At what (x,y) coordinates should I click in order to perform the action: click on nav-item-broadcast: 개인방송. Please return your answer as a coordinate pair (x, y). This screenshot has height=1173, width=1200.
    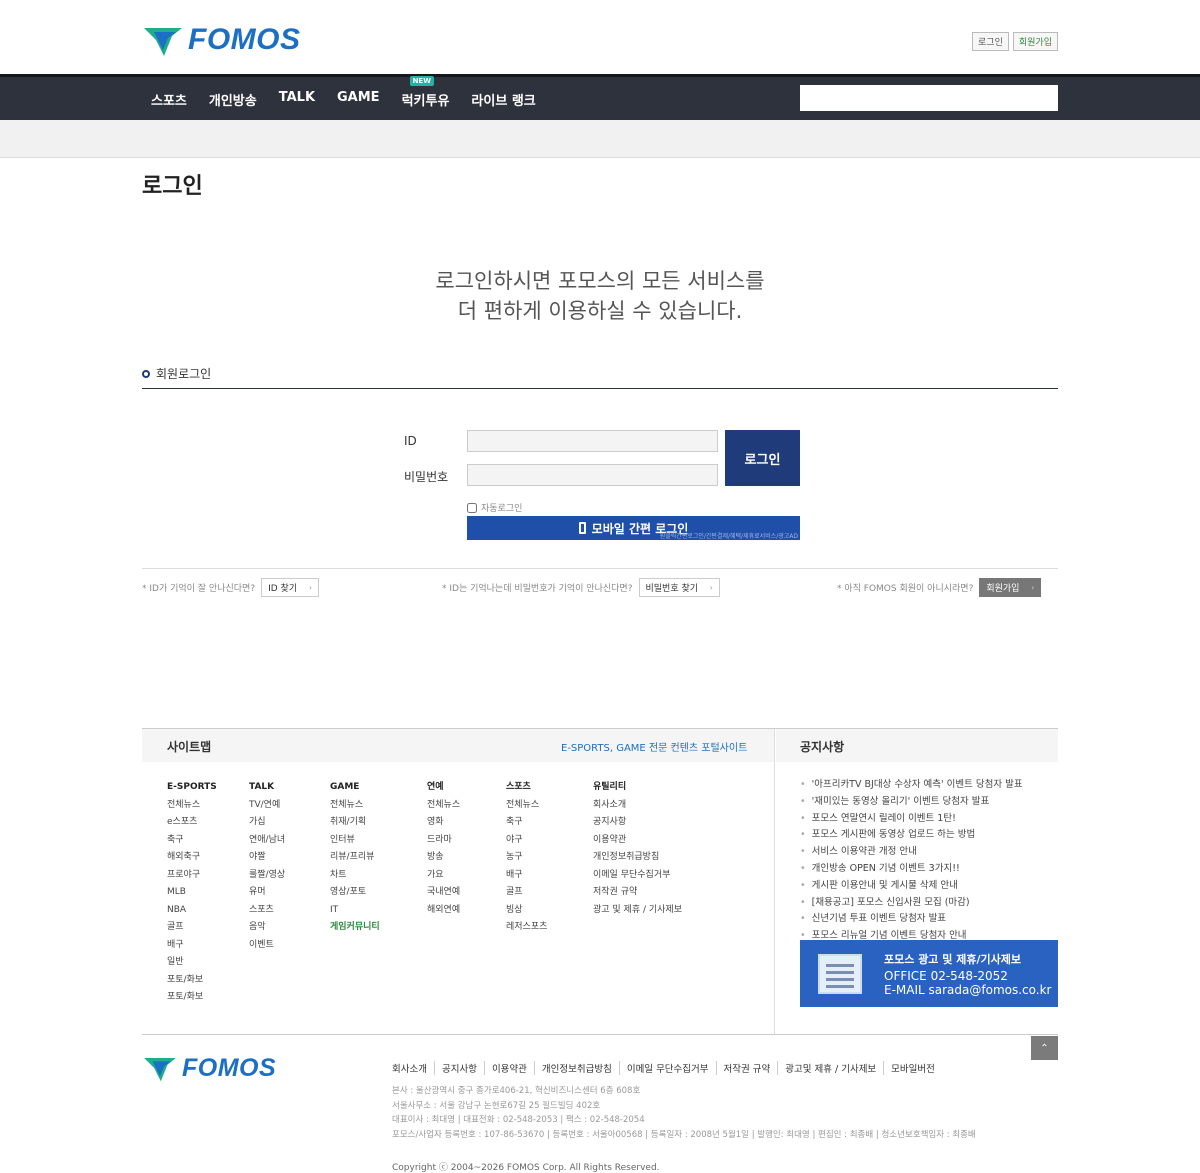
    Looking at the image, I should click on (233, 99).